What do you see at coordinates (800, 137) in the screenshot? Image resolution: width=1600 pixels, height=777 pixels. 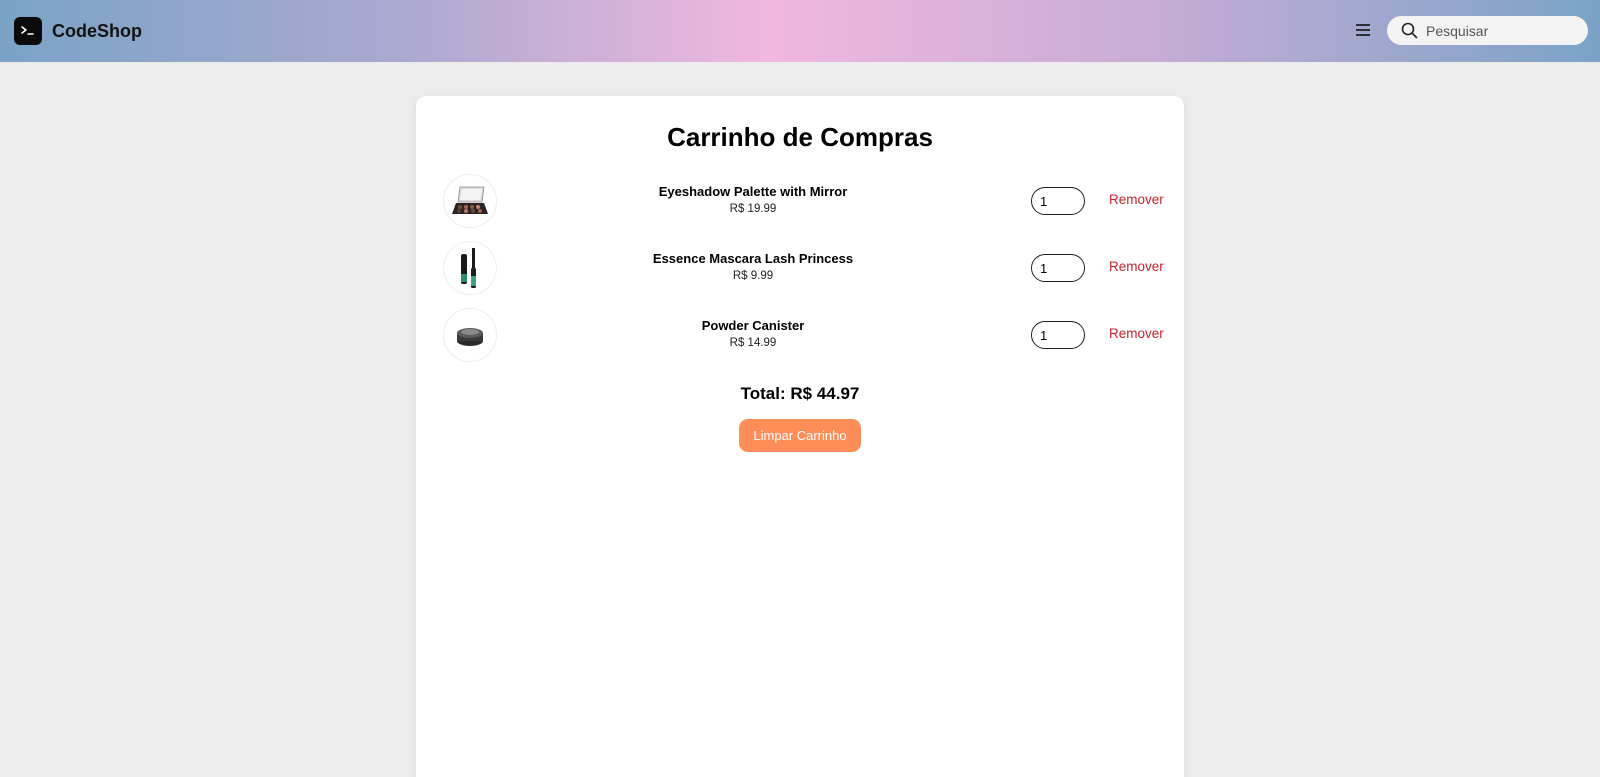 I see `page-title: Carrinho de Compras` at bounding box center [800, 137].